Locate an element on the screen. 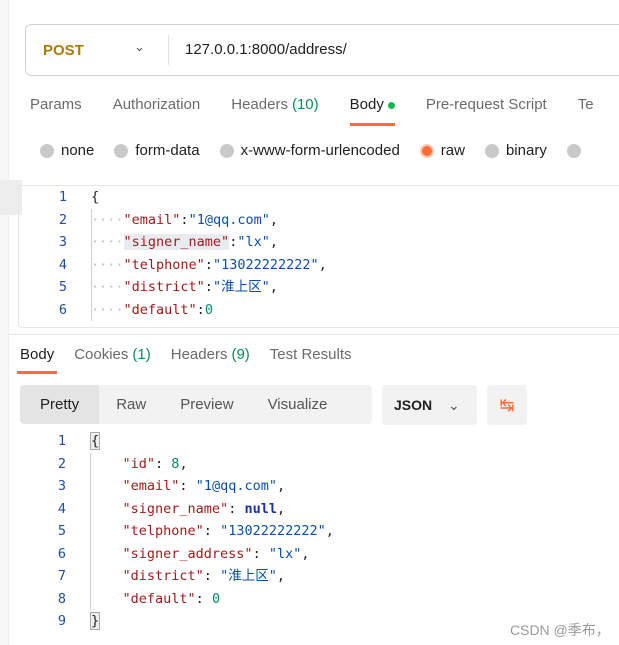 The width and height of the screenshot is (619, 645). radio-form-data: form-data is located at coordinates (157, 150).